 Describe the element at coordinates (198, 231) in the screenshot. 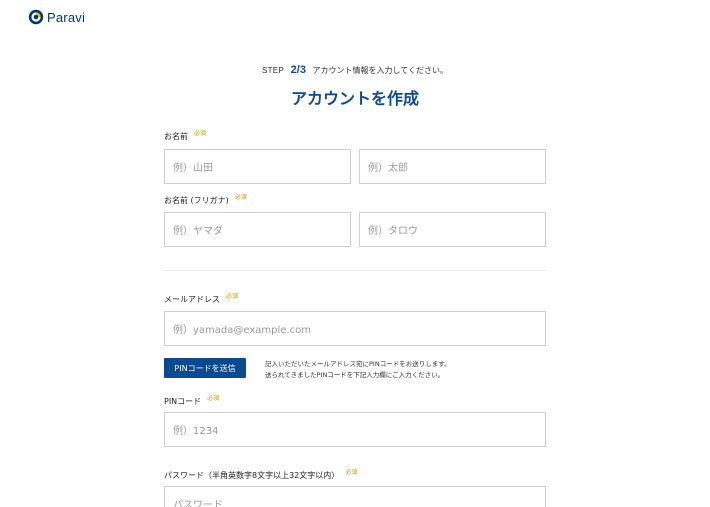

I see `last-name-kana-placeholder: 例）ヤマダ` at that location.